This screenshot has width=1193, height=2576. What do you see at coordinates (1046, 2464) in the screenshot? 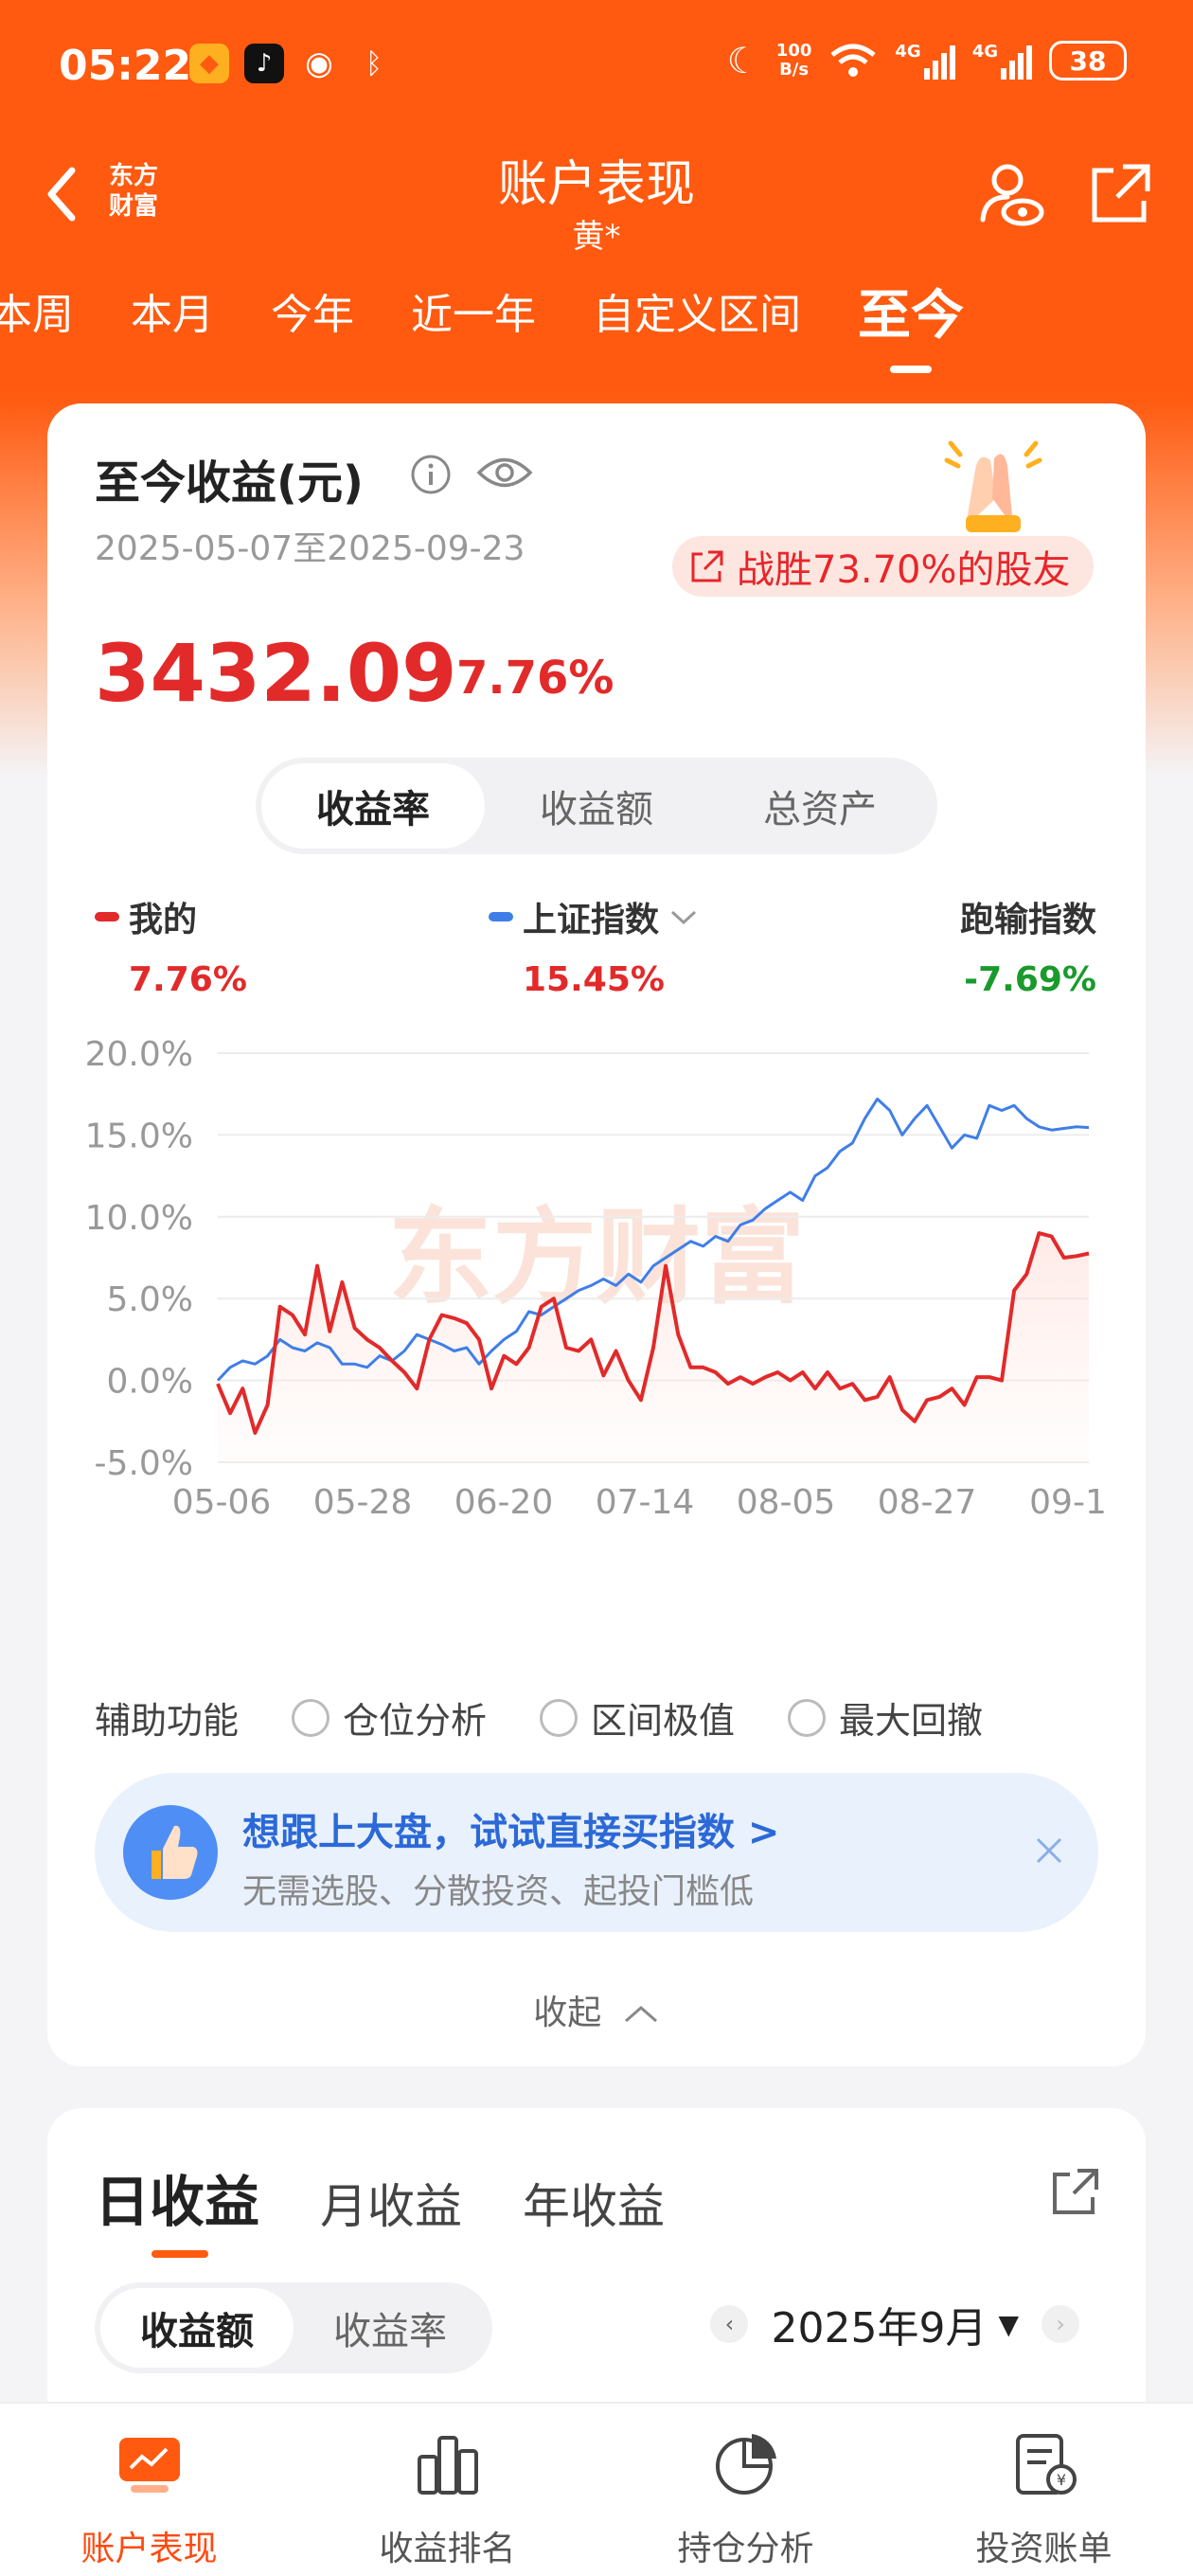
I see `bill-icon: ¥` at bounding box center [1046, 2464].